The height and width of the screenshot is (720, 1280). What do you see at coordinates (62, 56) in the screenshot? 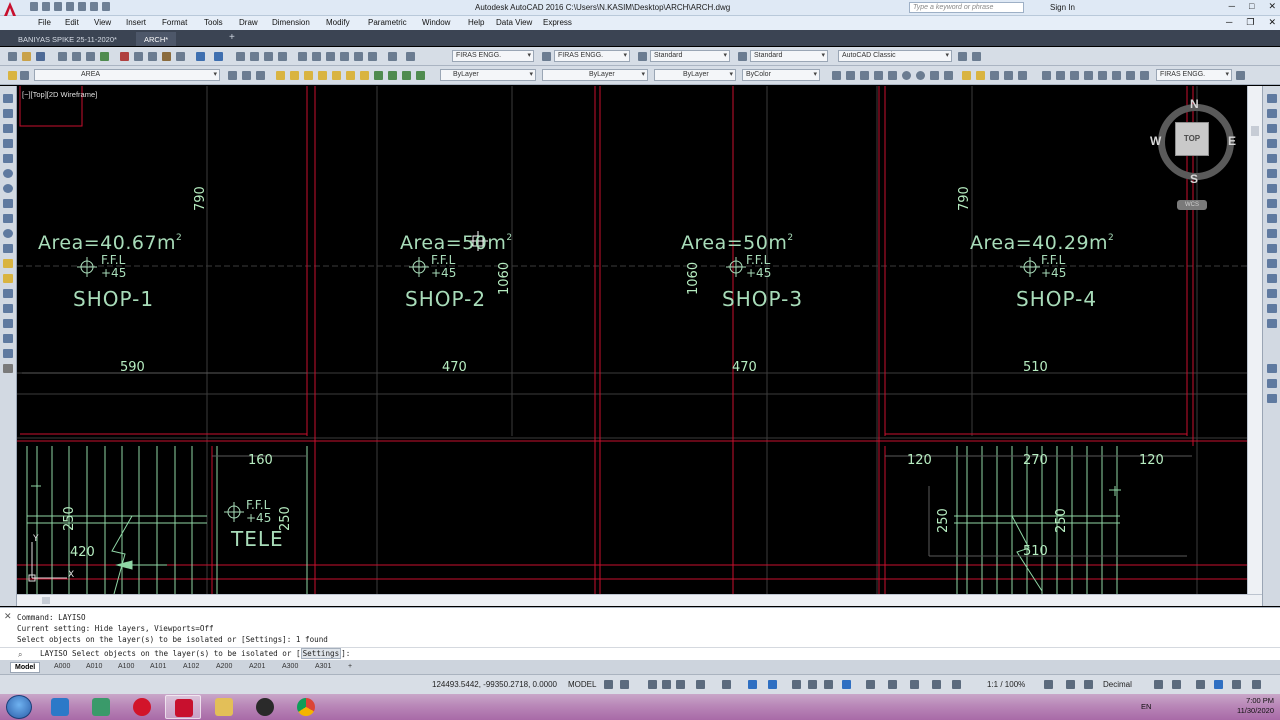
I see `plot-button-icon` at bounding box center [62, 56].